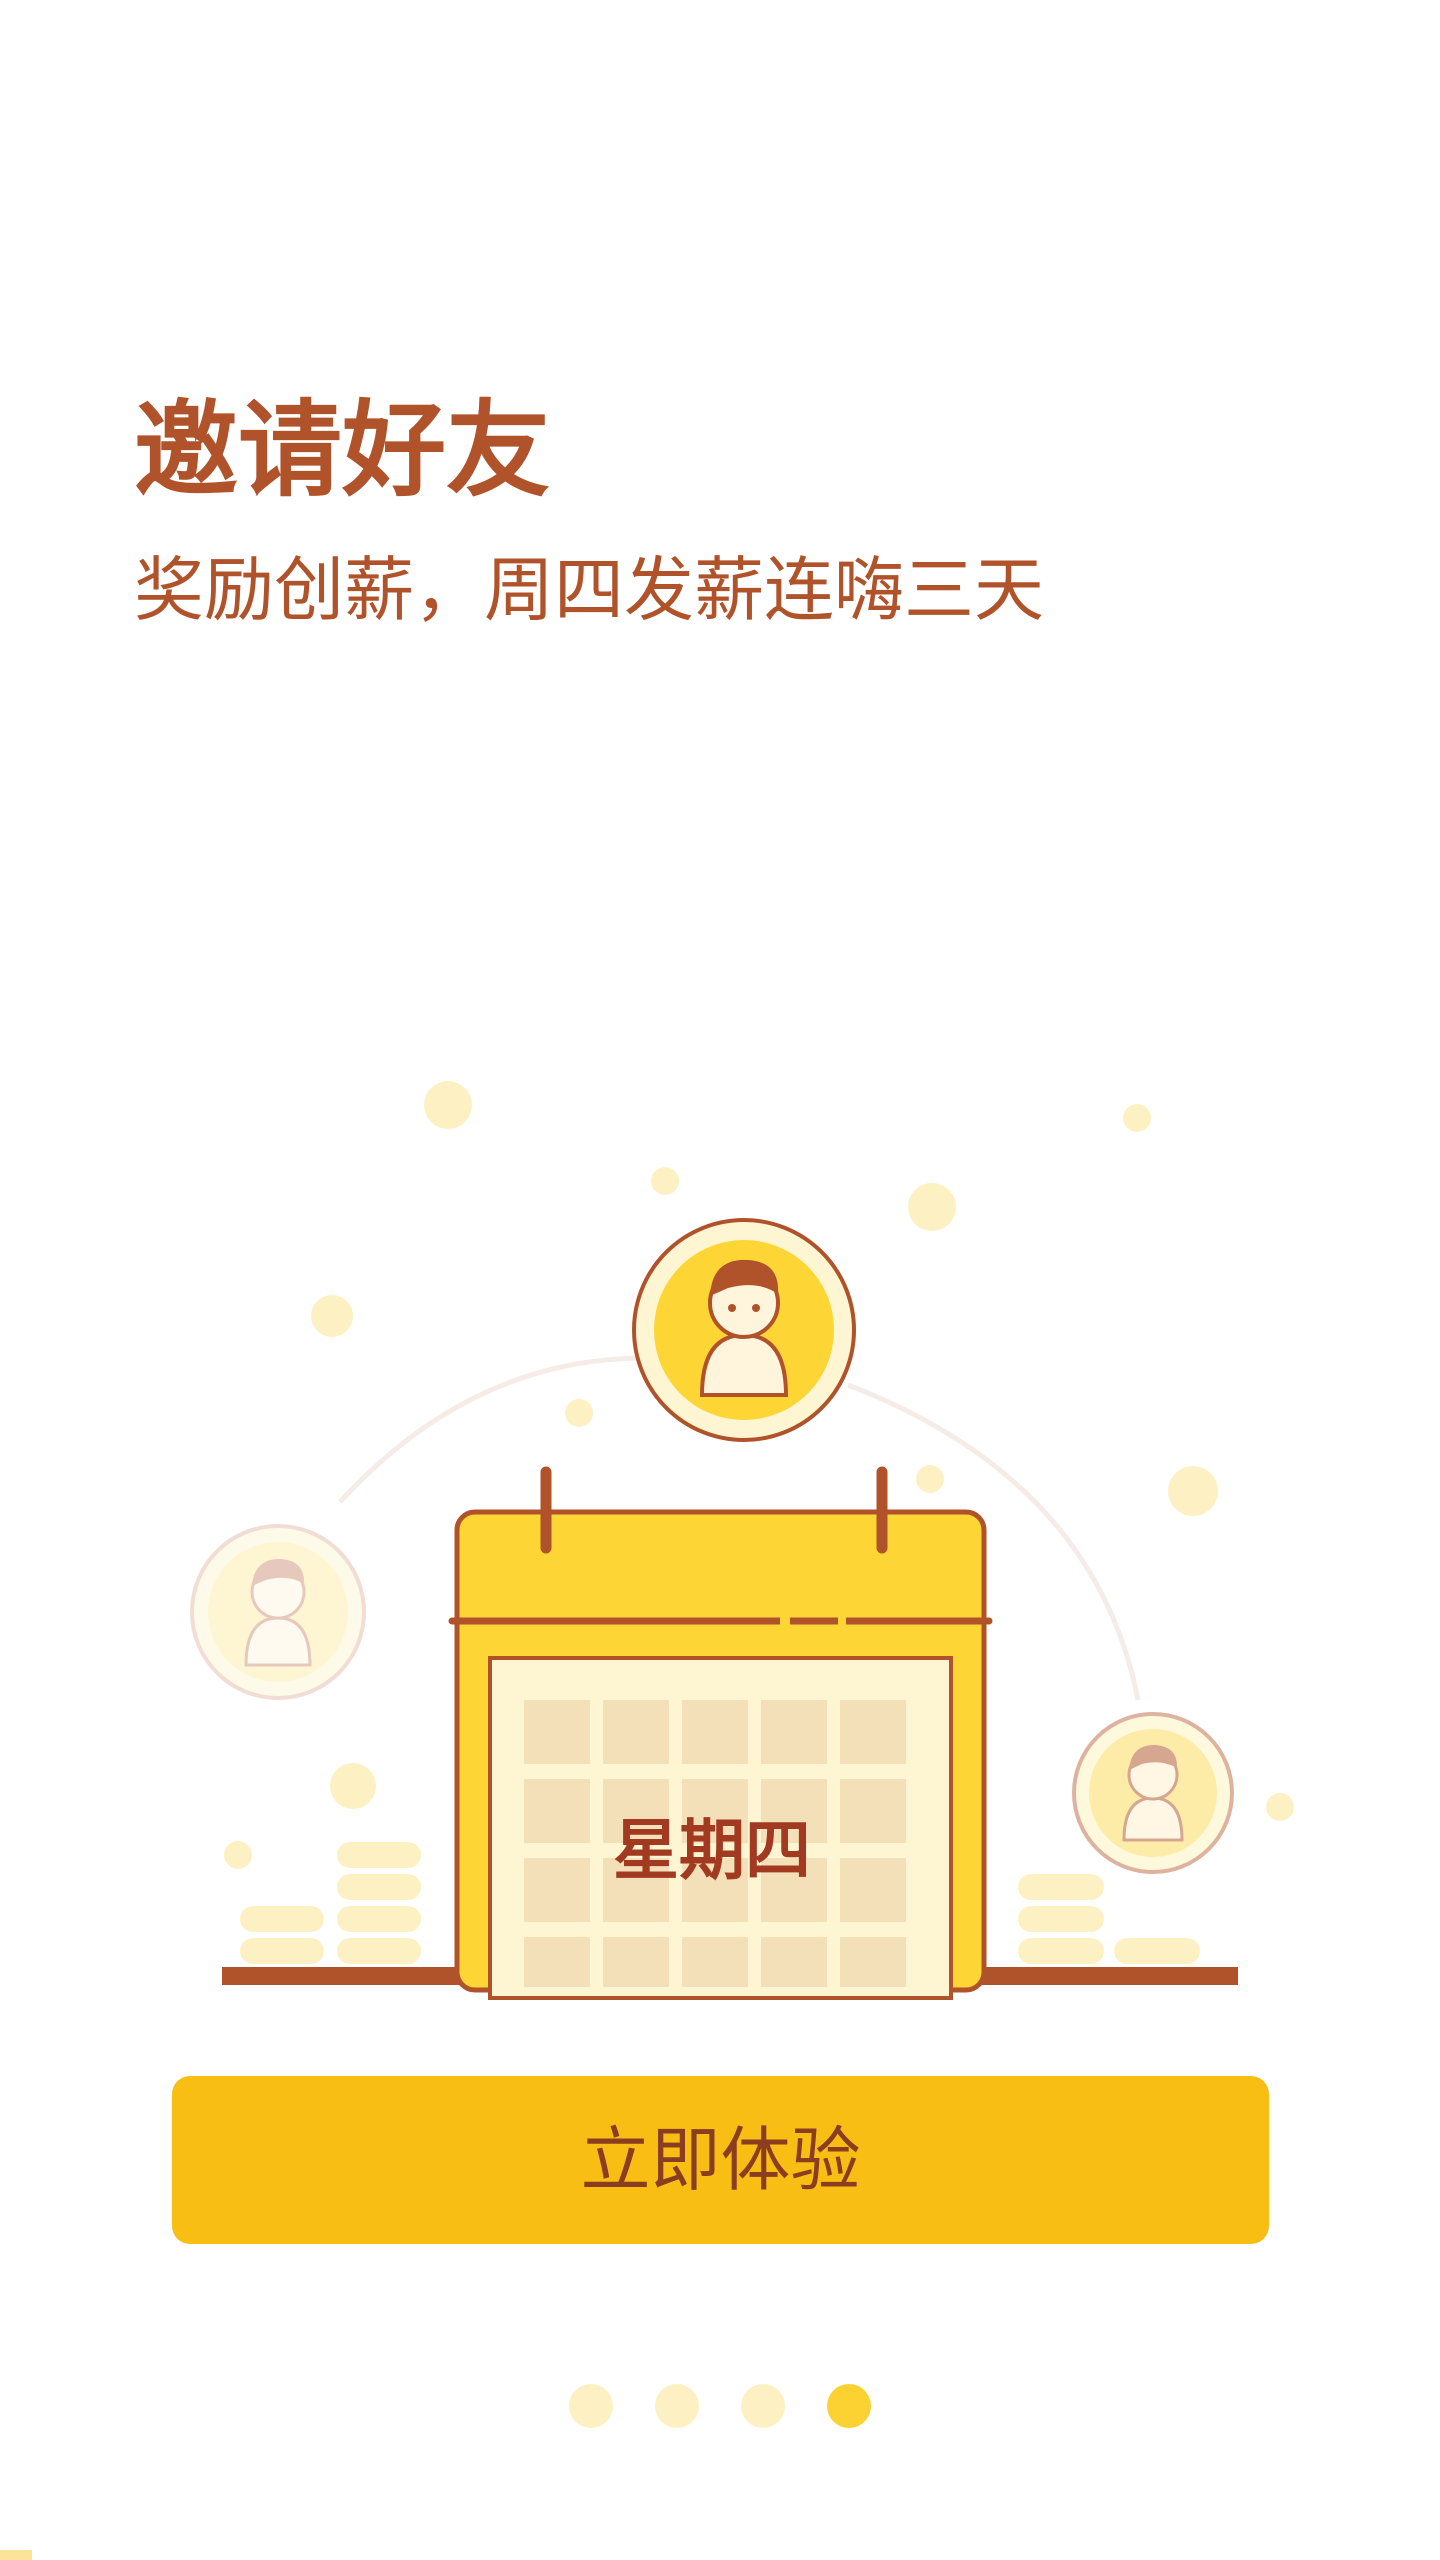 This screenshot has height=2560, width=1440. I want to click on try-now-button: 立即体验, so click(720, 2160).